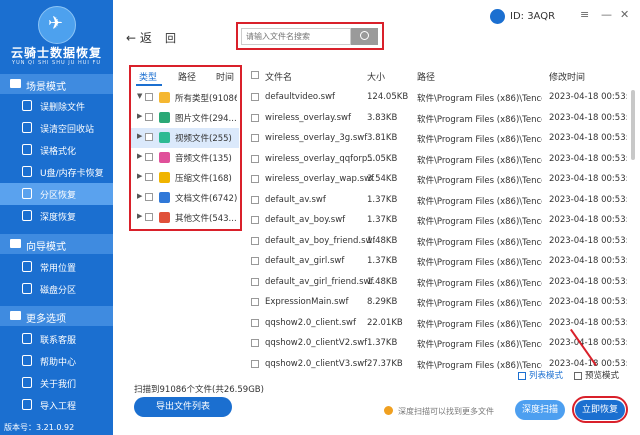 The height and width of the screenshot is (435, 640). I want to click on close-icon: ✕, so click(624, 14).